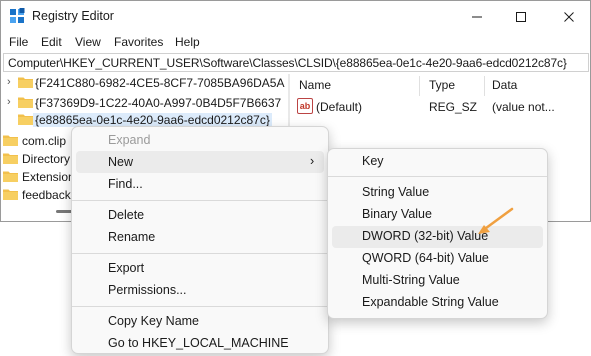 This screenshot has width=591, height=356. Describe the element at coordinates (339, 107) in the screenshot. I see `value-name: (Default)` at that location.